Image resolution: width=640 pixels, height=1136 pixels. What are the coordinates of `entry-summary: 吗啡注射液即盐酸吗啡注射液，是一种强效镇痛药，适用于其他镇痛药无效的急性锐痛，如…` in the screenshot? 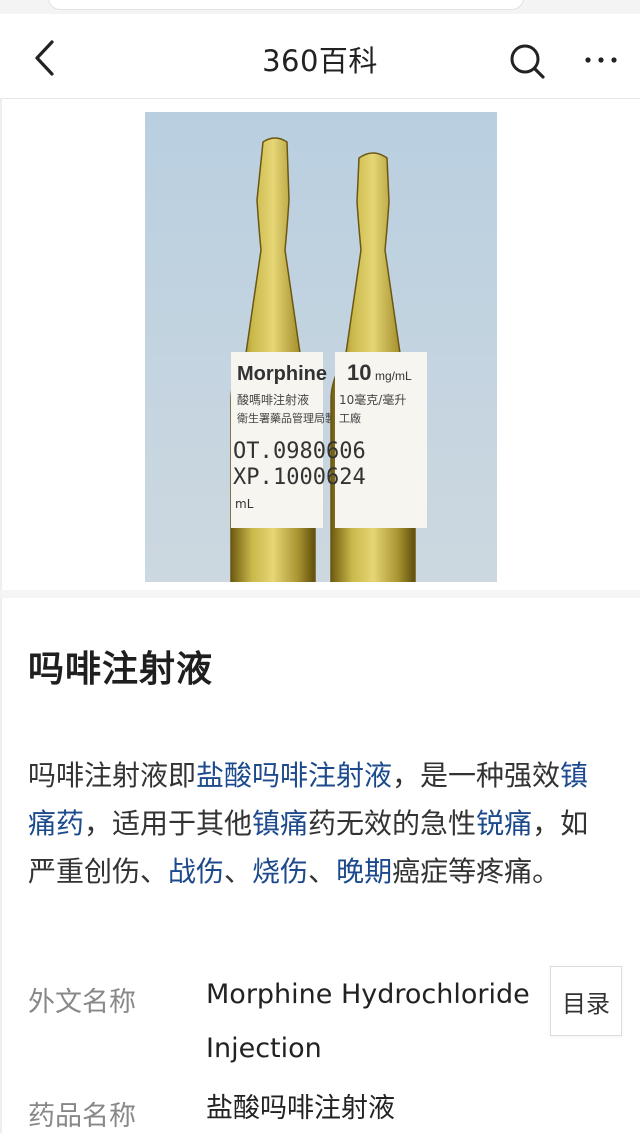 It's located at (320, 824).